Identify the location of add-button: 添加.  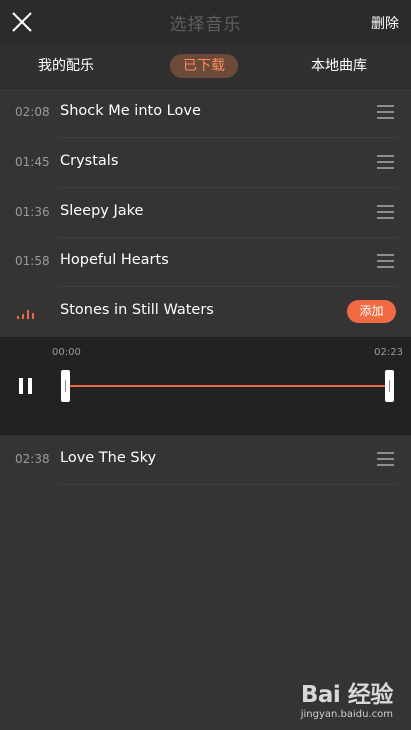
(371, 311).